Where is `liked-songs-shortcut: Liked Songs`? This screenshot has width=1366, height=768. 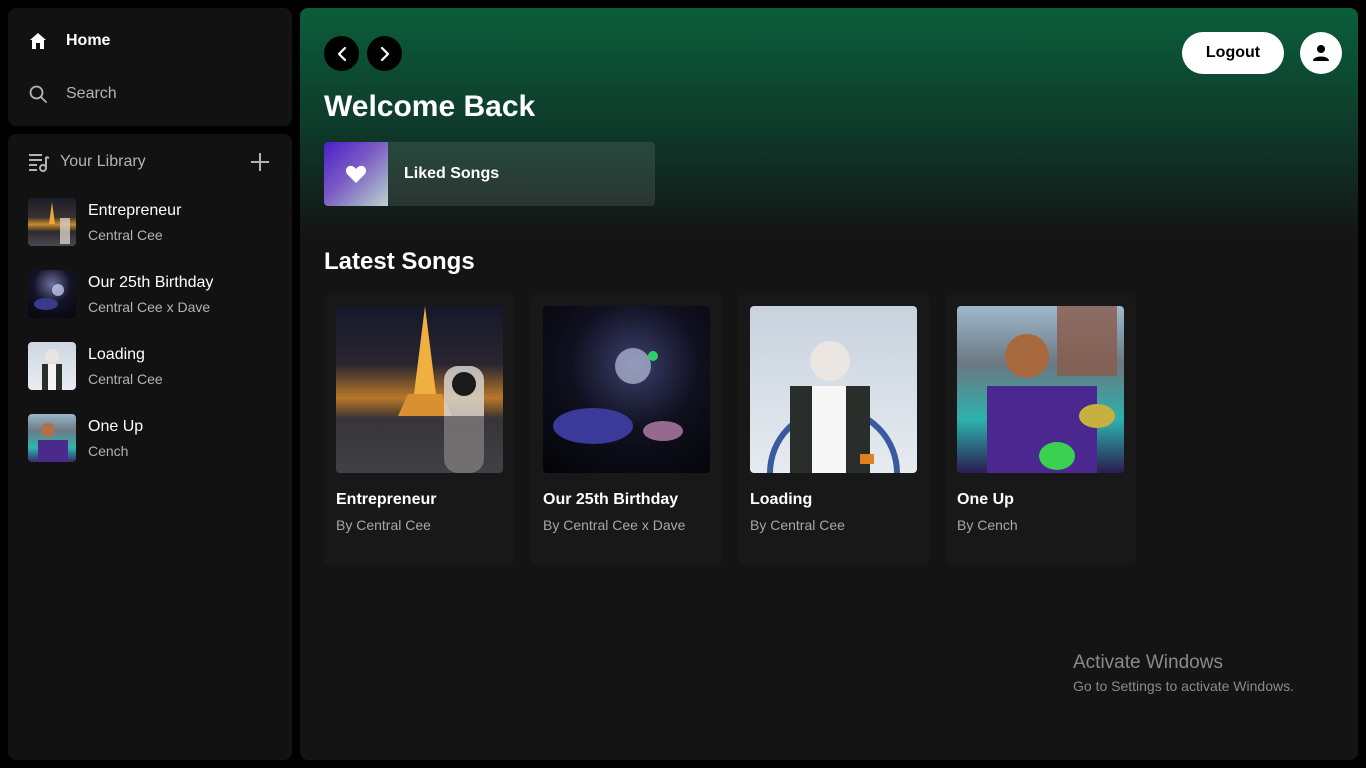
liked-songs-shortcut: Liked Songs is located at coordinates (489, 174).